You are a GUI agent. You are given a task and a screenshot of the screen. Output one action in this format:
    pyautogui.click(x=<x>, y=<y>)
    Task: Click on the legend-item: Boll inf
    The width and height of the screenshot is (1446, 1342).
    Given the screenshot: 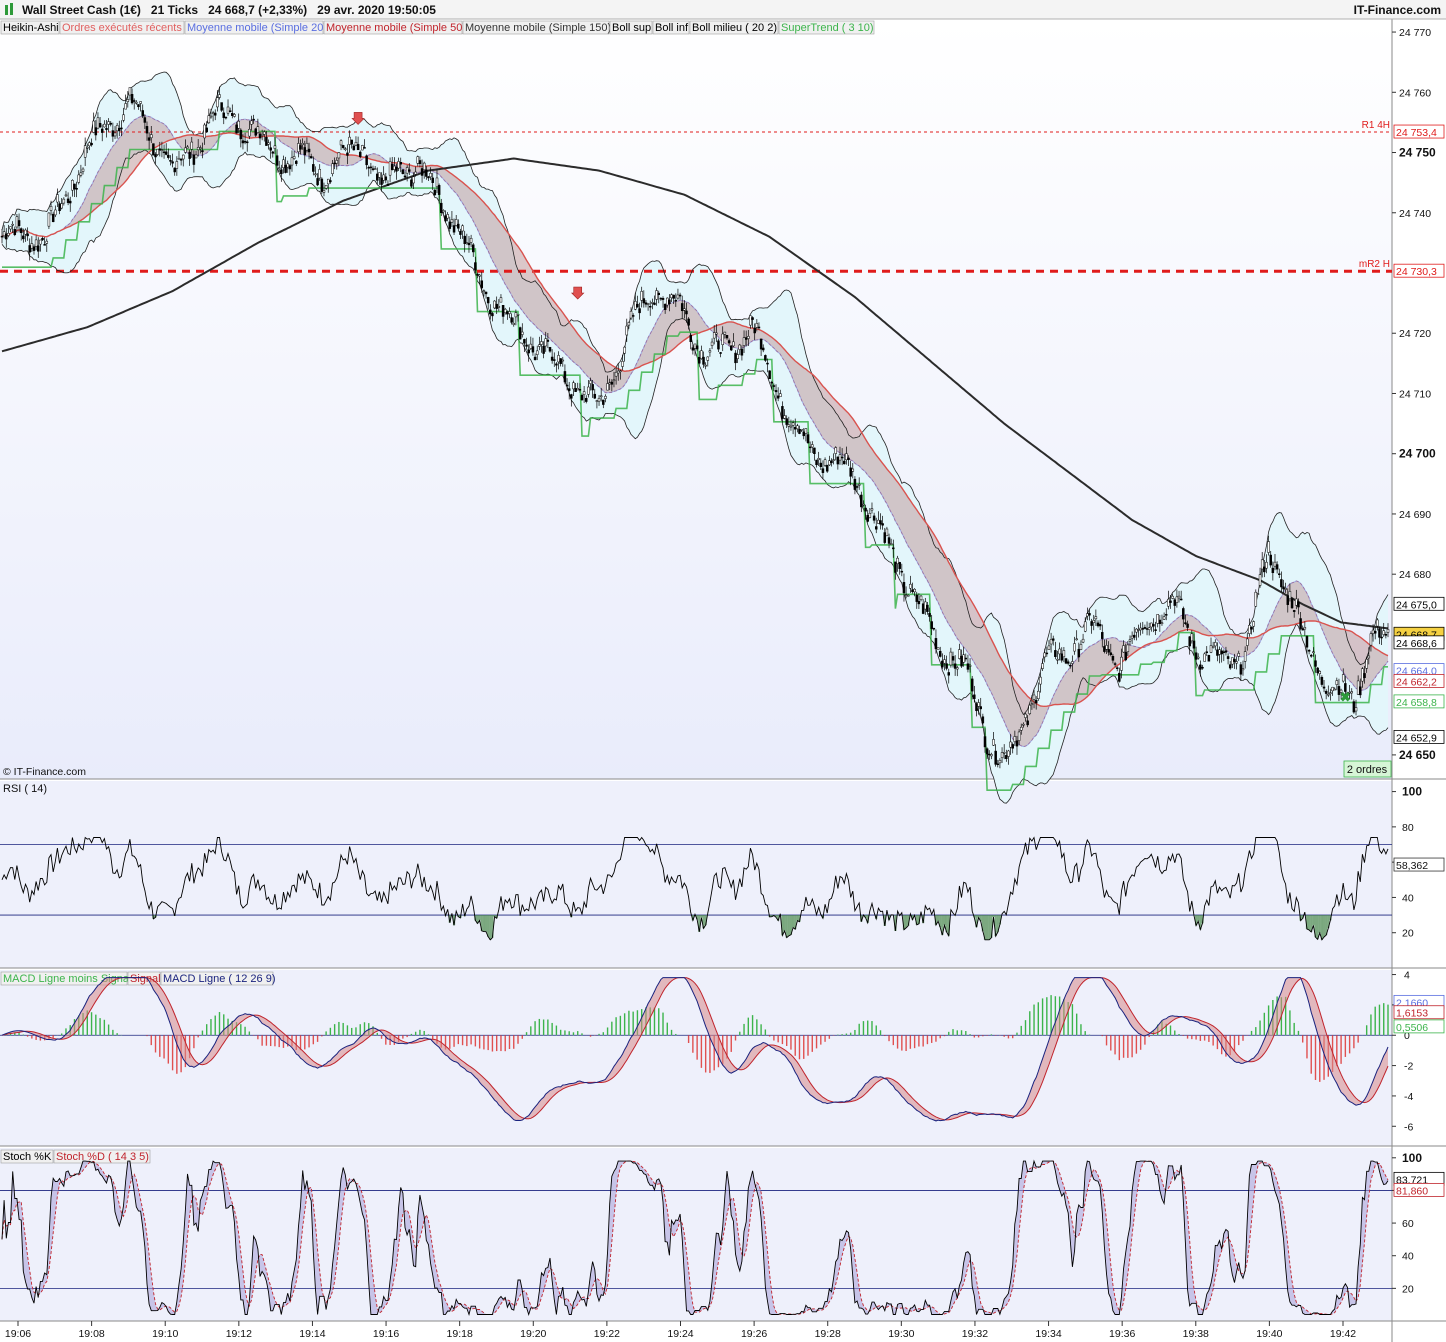 What is the action you would take?
    pyautogui.click(x=671, y=27)
    